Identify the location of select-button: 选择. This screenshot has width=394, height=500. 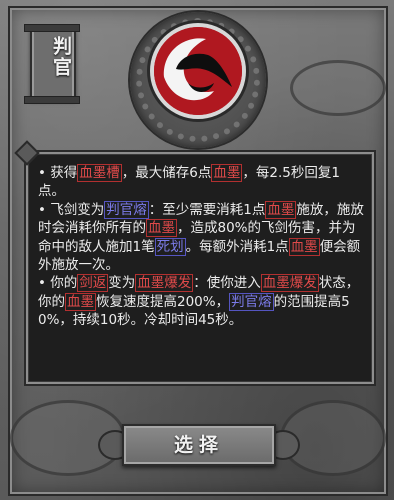
(199, 445).